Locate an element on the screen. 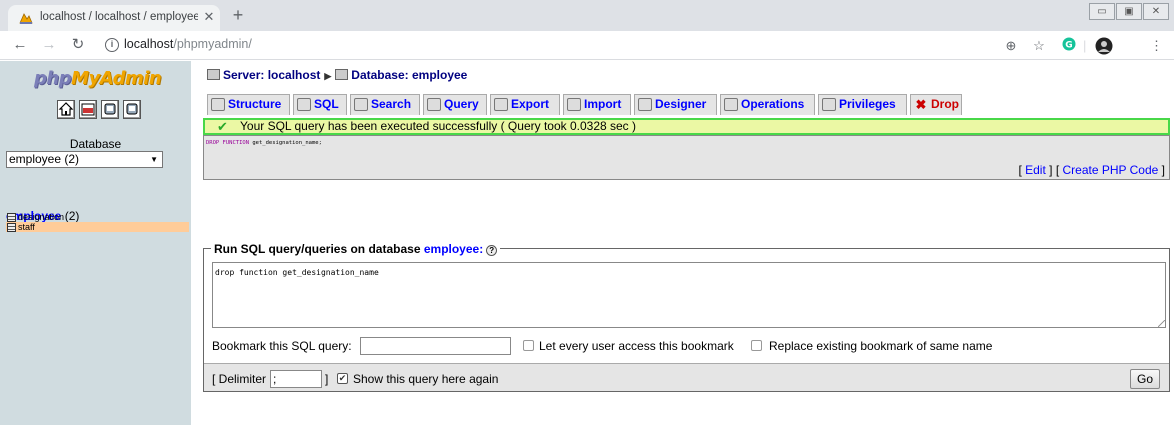  export-icon is located at coordinates (501, 104).